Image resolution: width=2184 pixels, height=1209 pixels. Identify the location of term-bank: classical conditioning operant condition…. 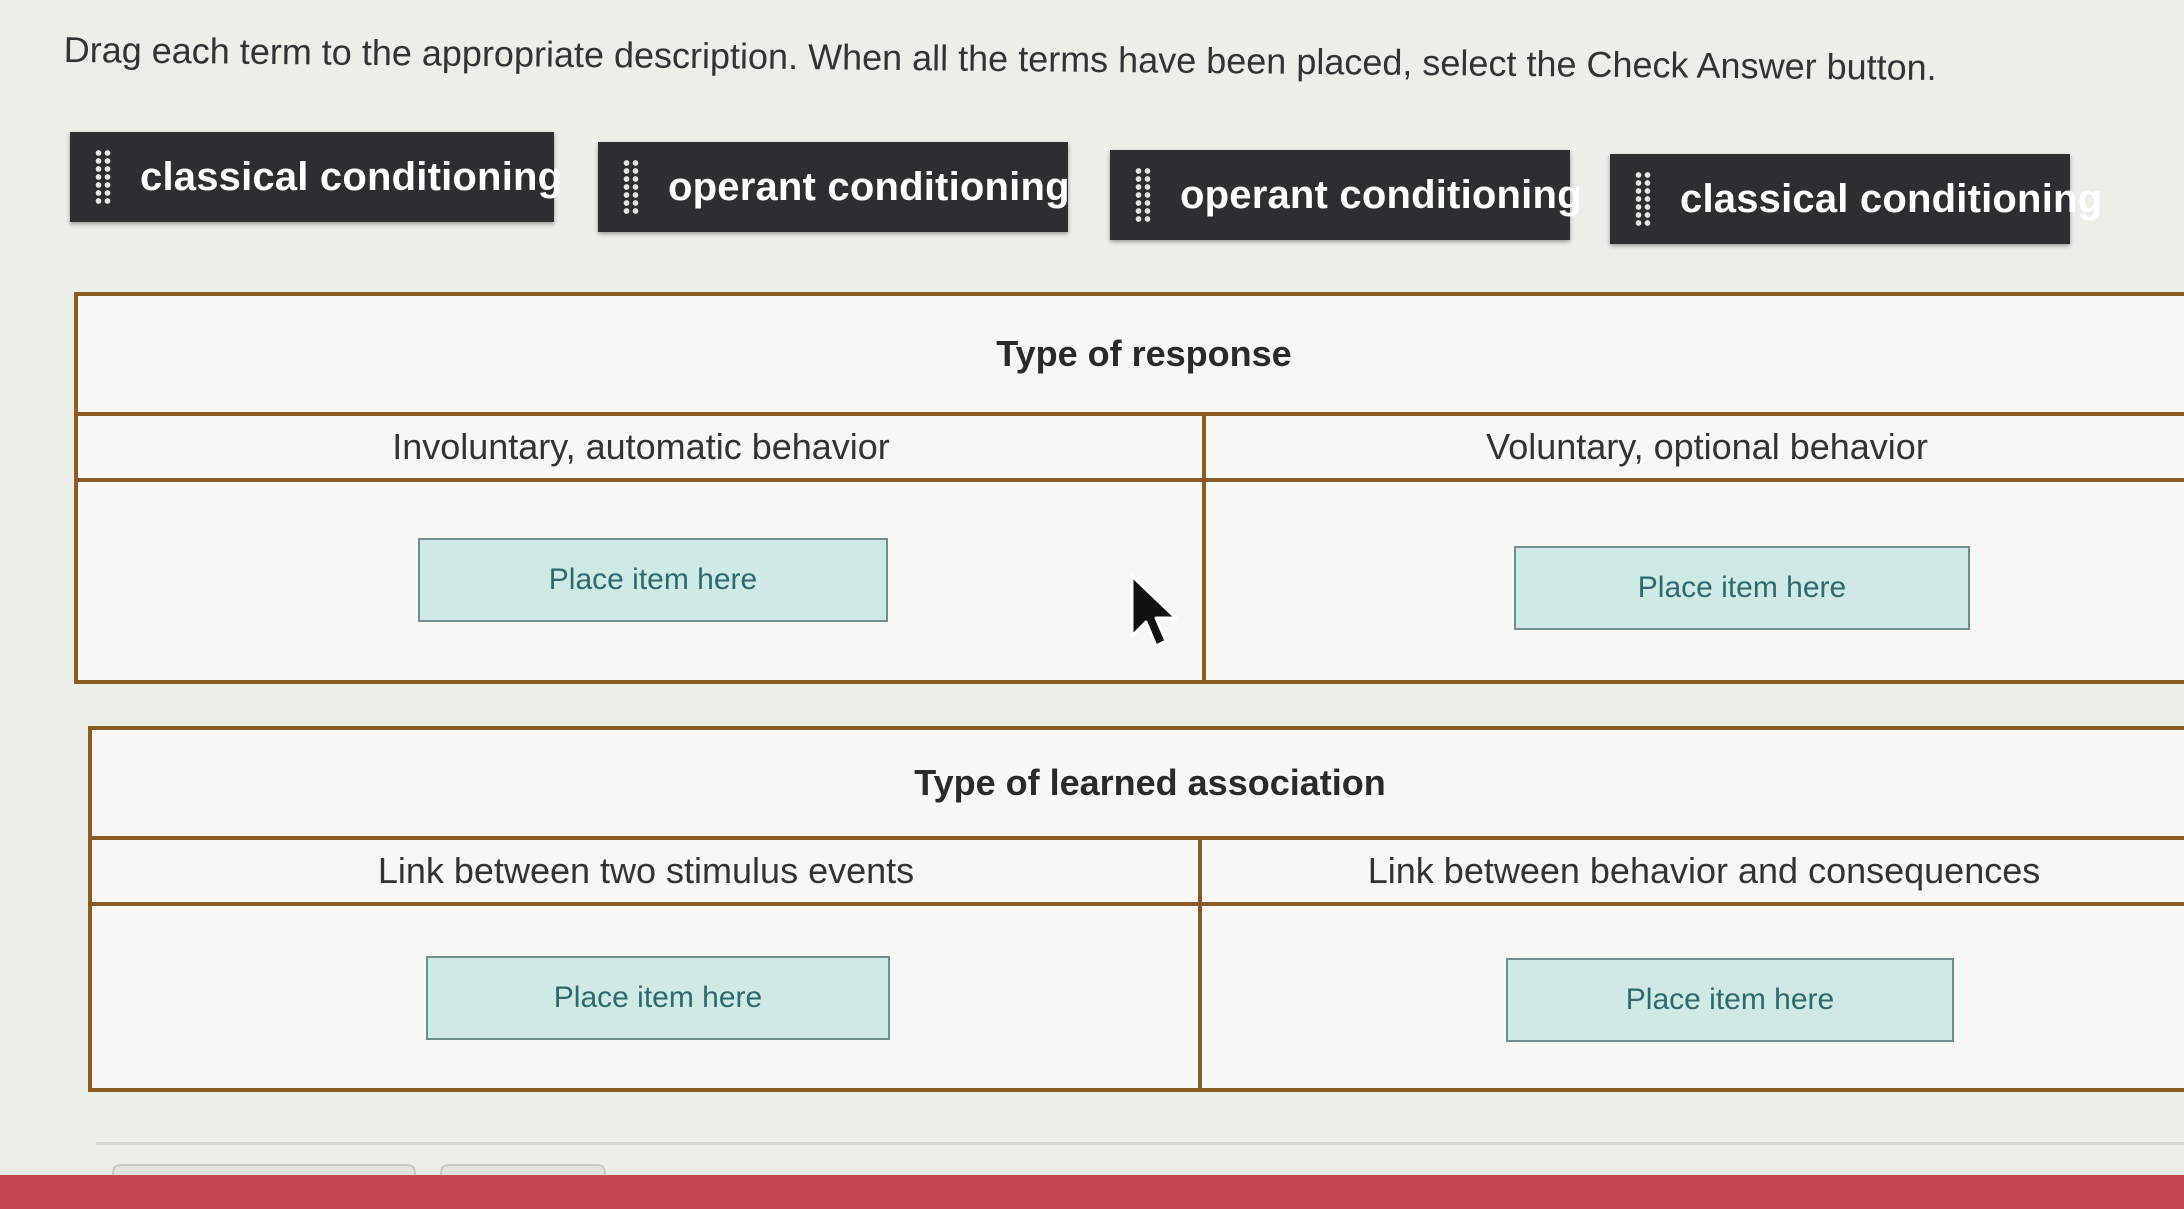
(1110, 185).